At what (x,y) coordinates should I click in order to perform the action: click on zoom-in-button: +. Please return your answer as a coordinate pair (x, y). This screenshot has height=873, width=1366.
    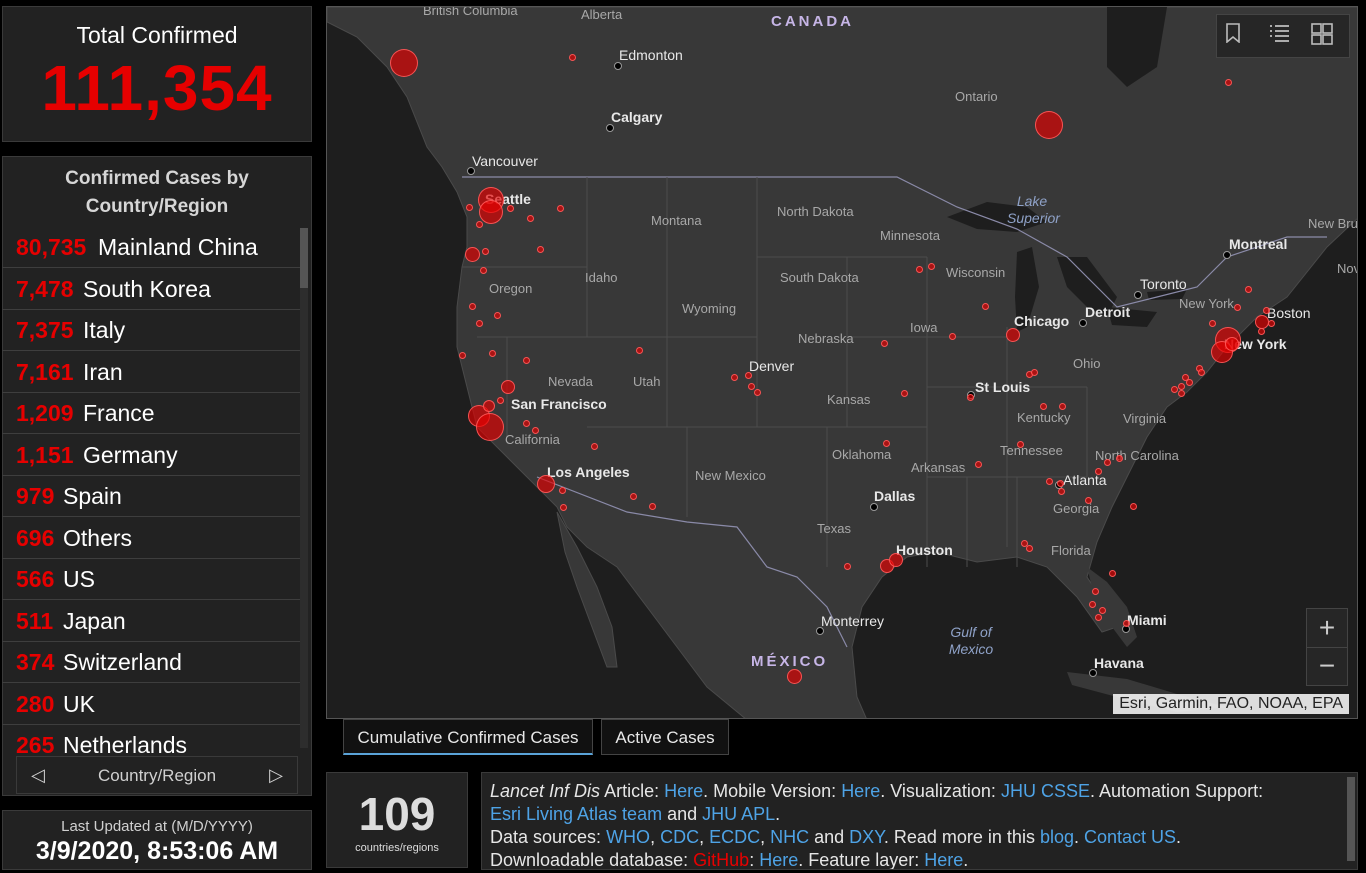
    Looking at the image, I should click on (1327, 628).